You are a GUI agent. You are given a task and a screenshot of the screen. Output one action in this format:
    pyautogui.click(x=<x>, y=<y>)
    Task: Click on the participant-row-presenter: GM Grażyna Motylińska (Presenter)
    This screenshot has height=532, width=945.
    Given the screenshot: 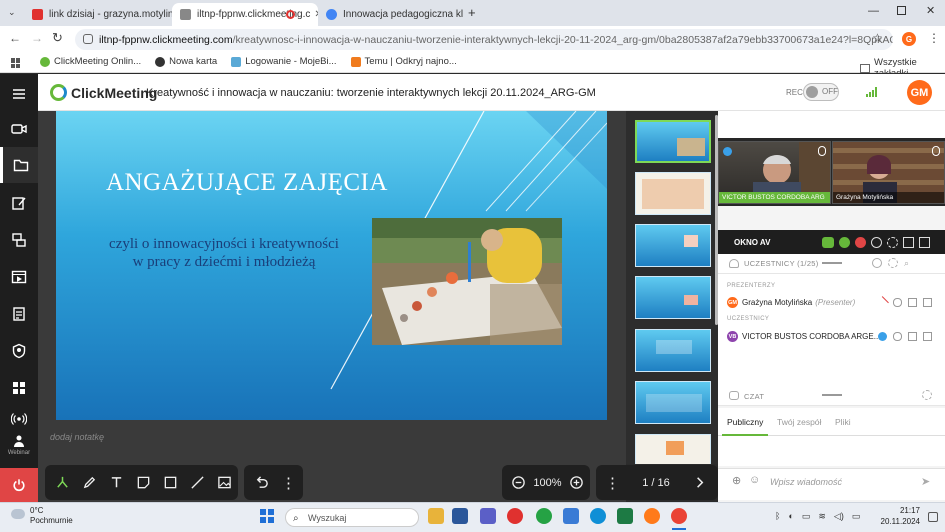 What is the action you would take?
    pyautogui.click(x=791, y=302)
    